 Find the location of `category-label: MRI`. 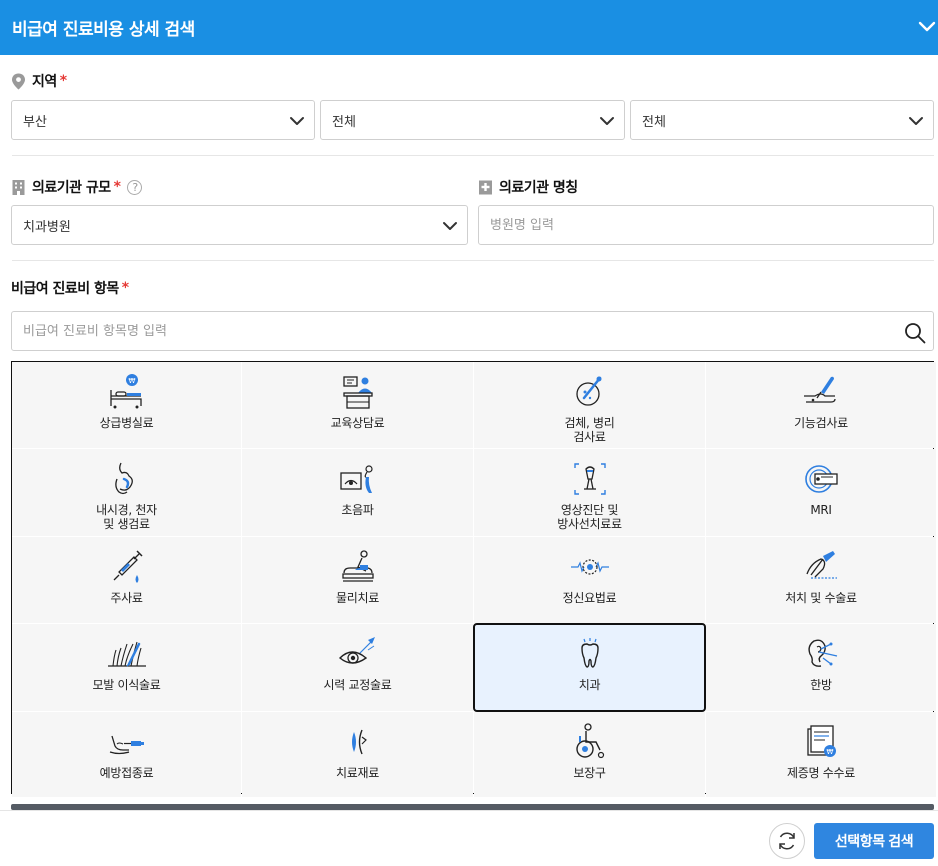

category-label: MRI is located at coordinates (821, 510).